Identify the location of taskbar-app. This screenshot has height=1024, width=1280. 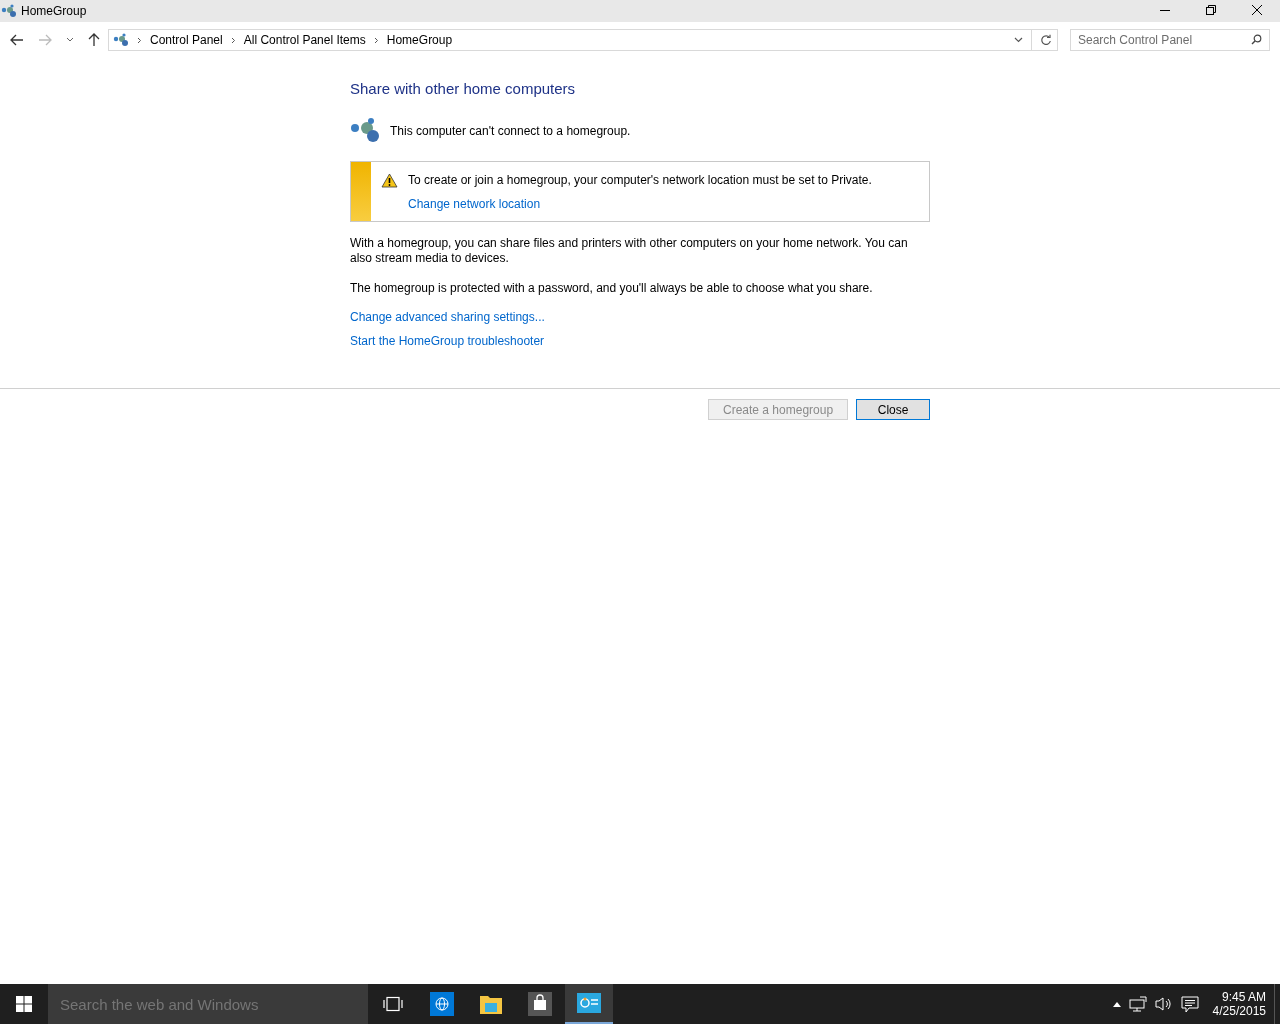
(589, 1004).